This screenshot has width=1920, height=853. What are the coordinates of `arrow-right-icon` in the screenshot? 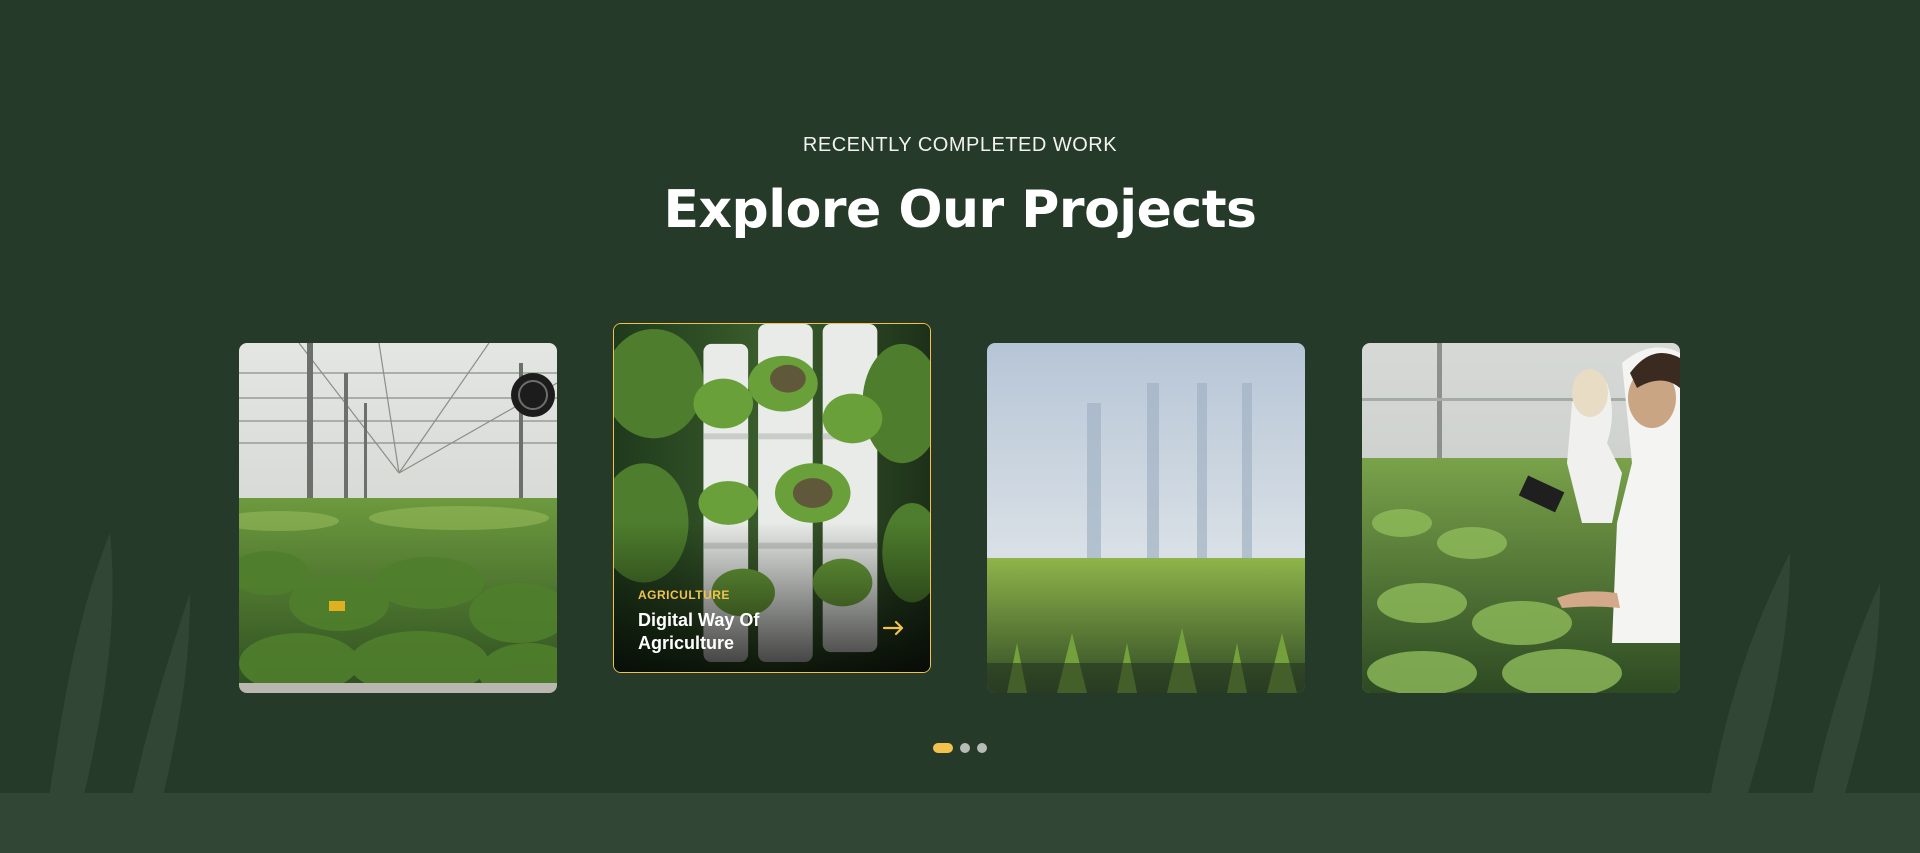 It's located at (894, 628).